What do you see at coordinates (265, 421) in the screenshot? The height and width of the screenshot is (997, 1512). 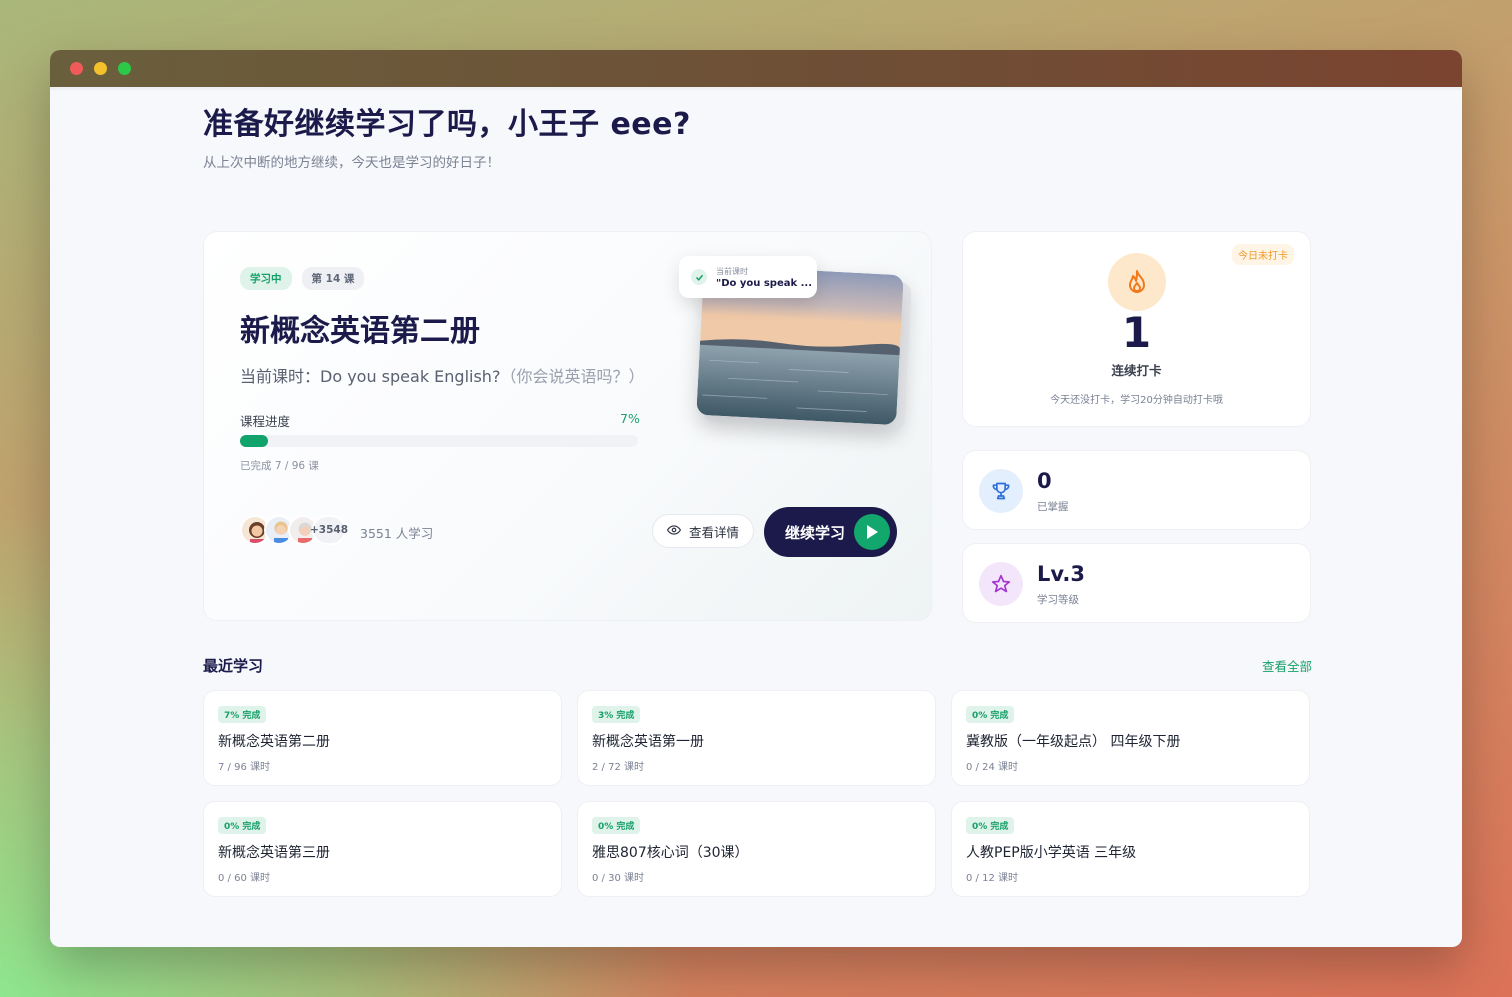 I see `progress-label: 课程进度` at bounding box center [265, 421].